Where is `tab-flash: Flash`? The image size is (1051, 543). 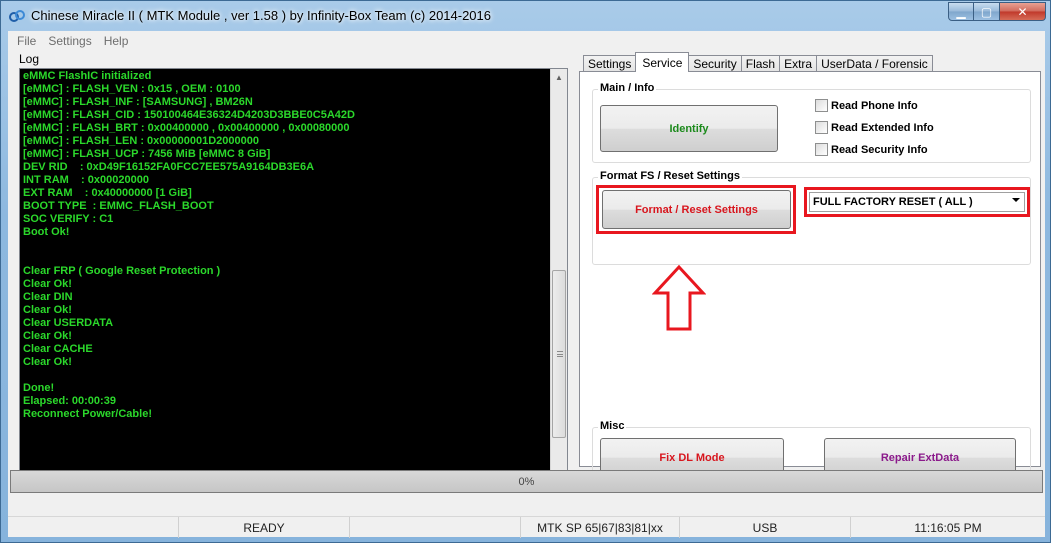
tab-flash: Flash is located at coordinates (760, 63).